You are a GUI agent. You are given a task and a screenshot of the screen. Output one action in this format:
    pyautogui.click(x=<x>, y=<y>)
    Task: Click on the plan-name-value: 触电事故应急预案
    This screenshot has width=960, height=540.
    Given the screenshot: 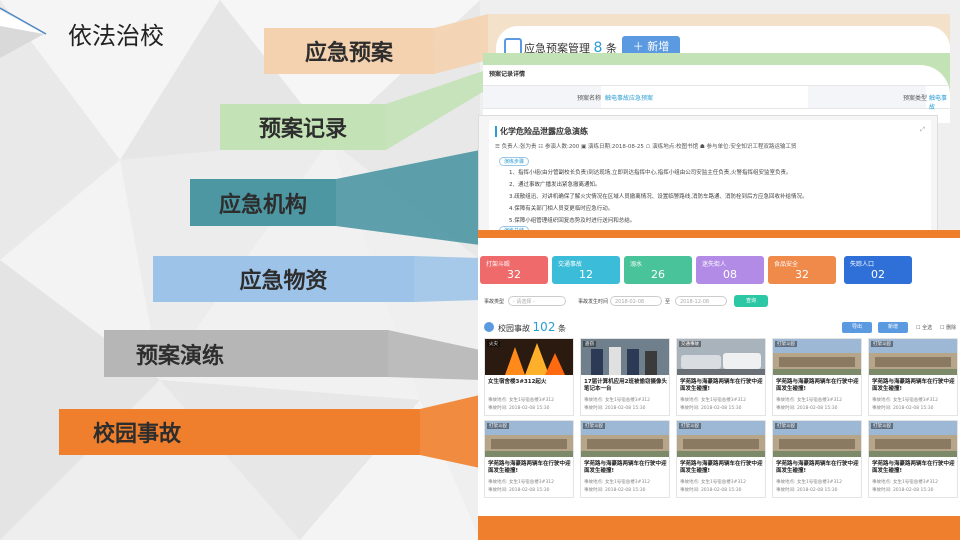 What is the action you would take?
    pyautogui.click(x=629, y=98)
    